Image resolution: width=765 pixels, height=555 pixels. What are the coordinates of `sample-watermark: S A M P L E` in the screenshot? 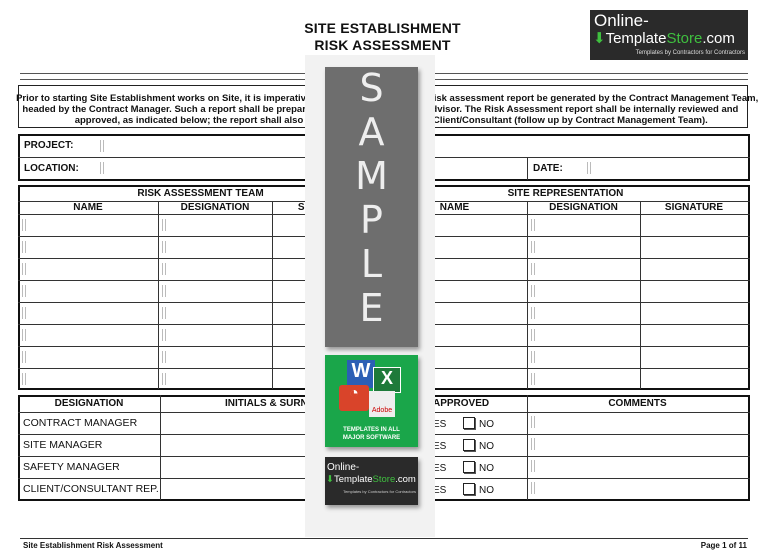 It's located at (371, 207).